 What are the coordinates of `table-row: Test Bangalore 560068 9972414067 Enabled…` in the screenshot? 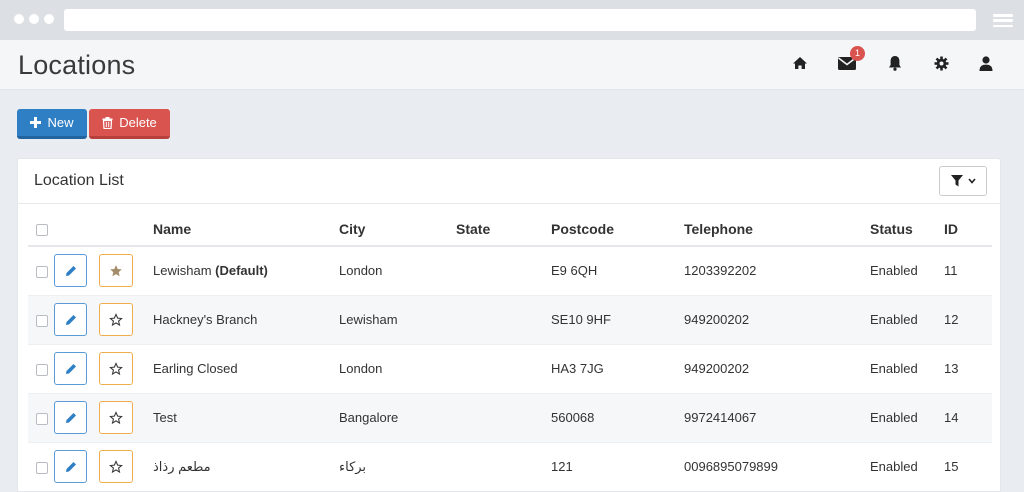 It's located at (510, 418).